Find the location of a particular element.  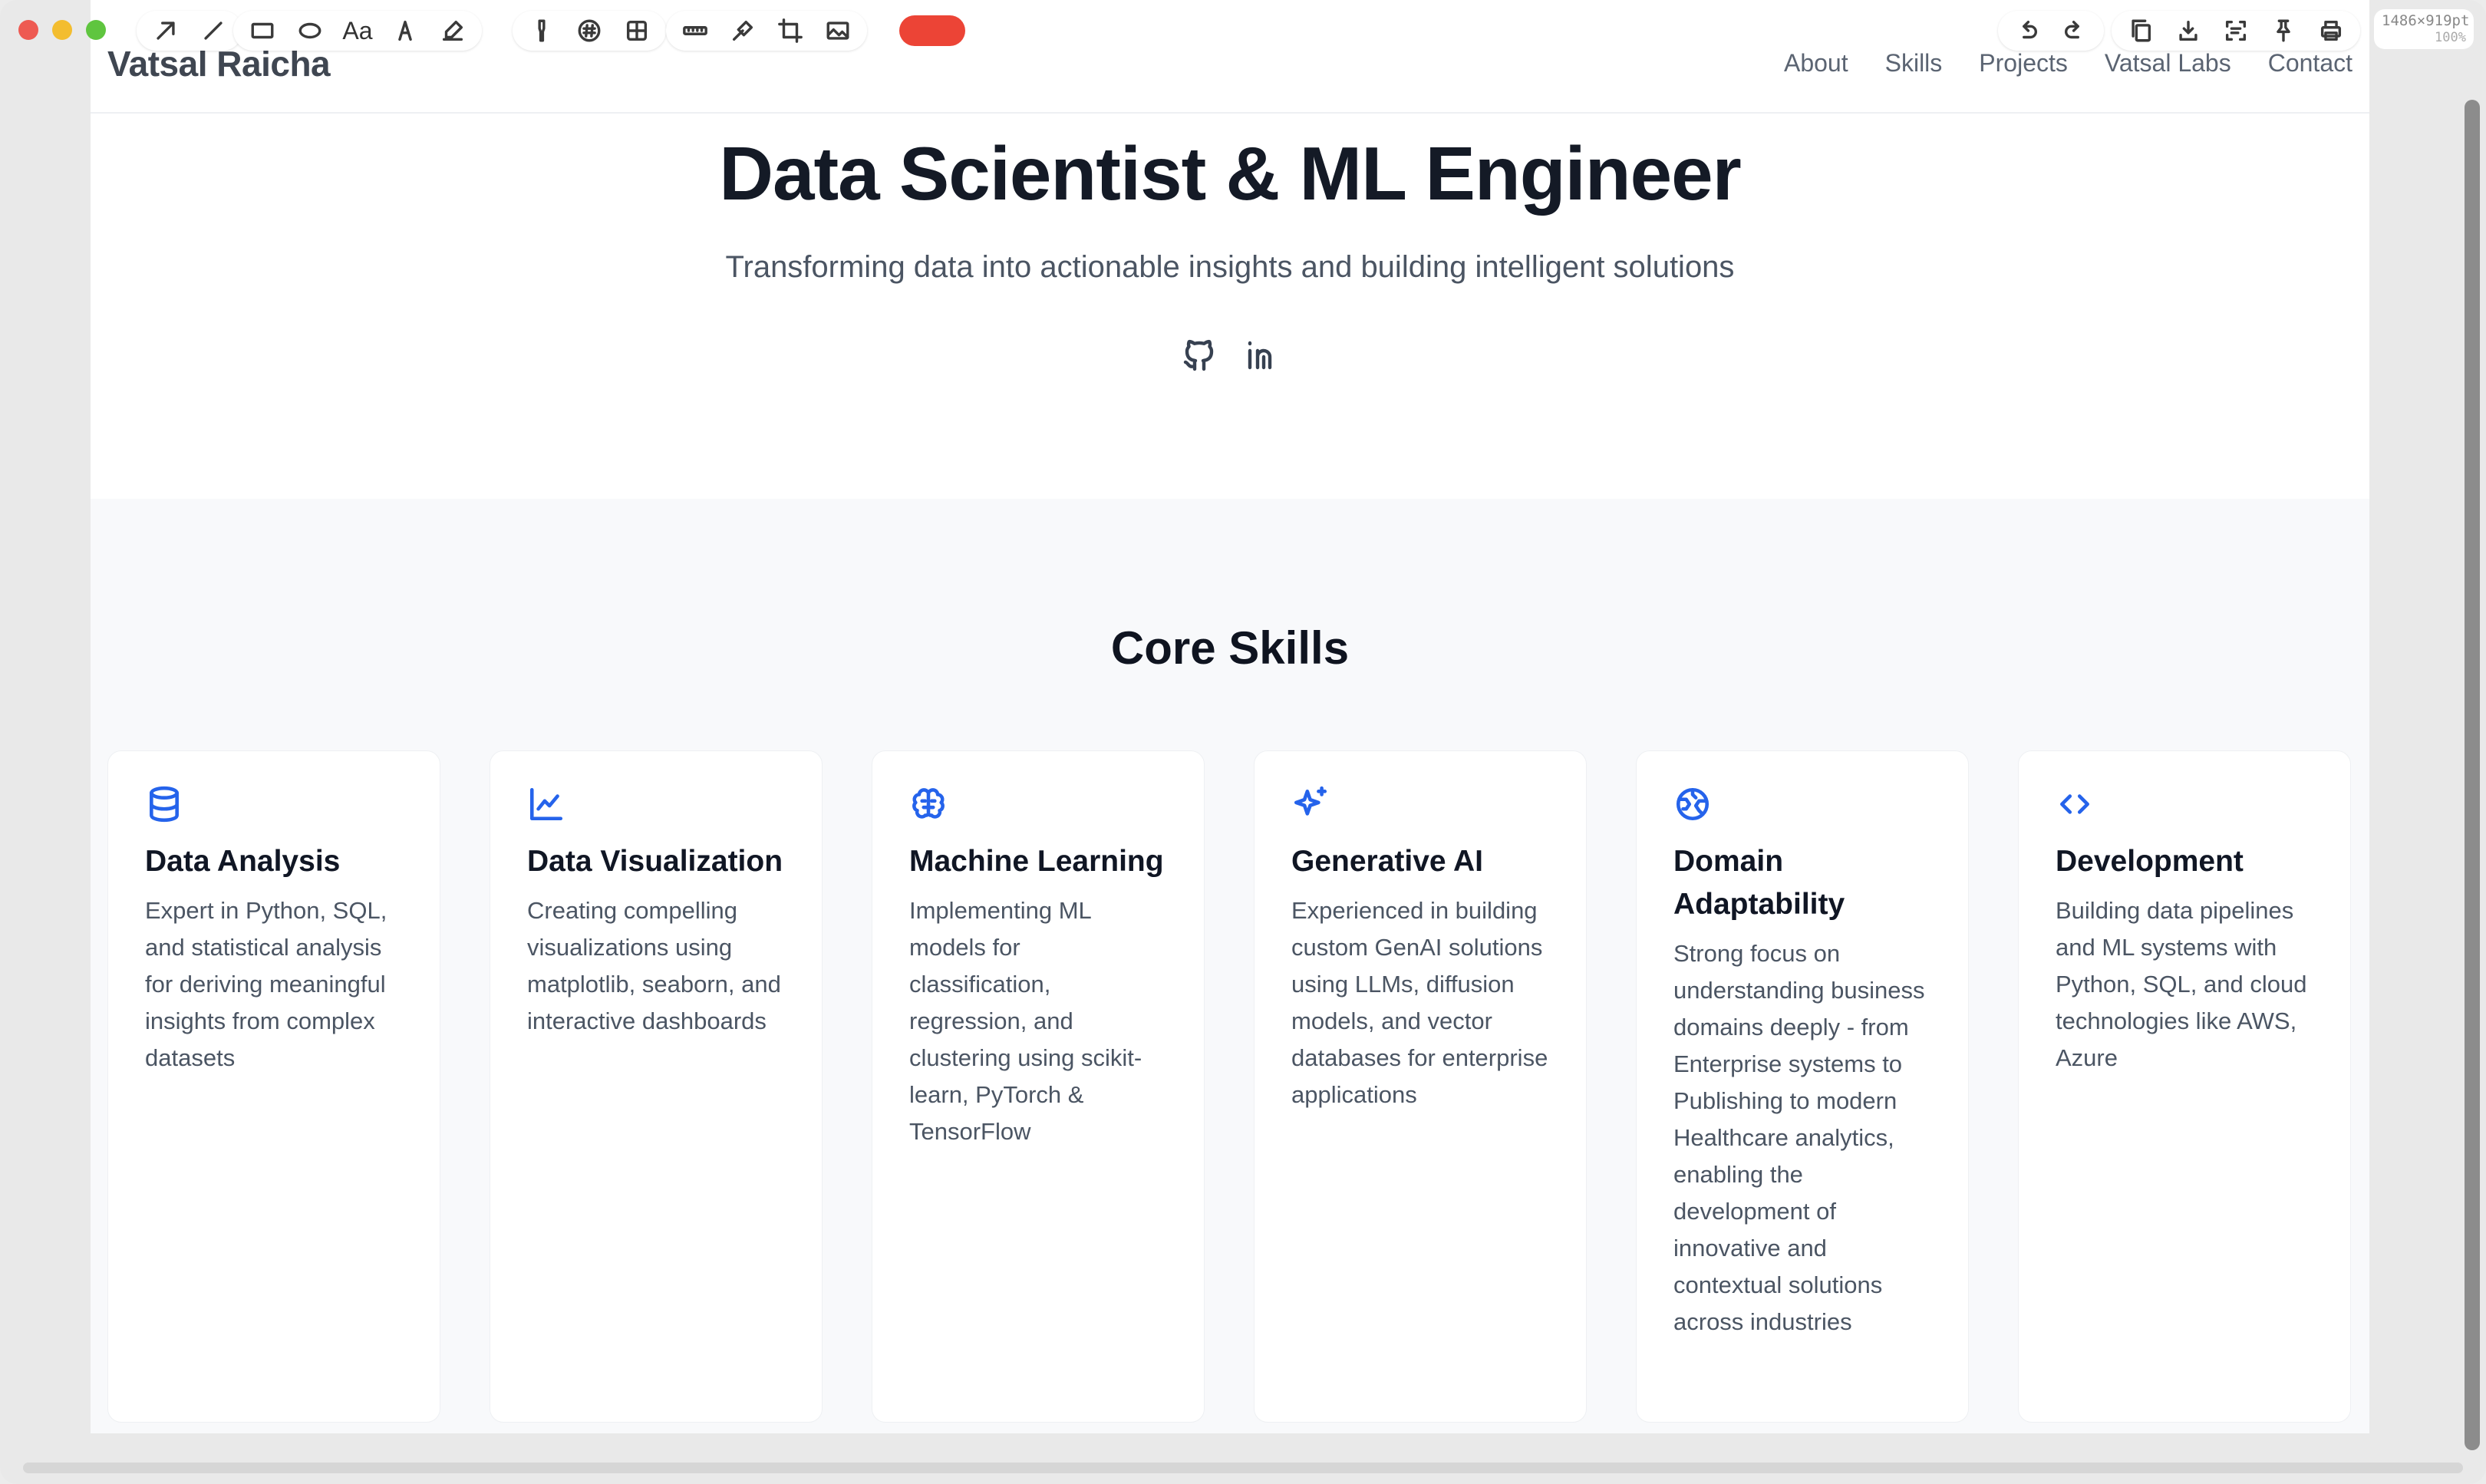

skill-card-title: Machine Learning is located at coordinates (1036, 861).